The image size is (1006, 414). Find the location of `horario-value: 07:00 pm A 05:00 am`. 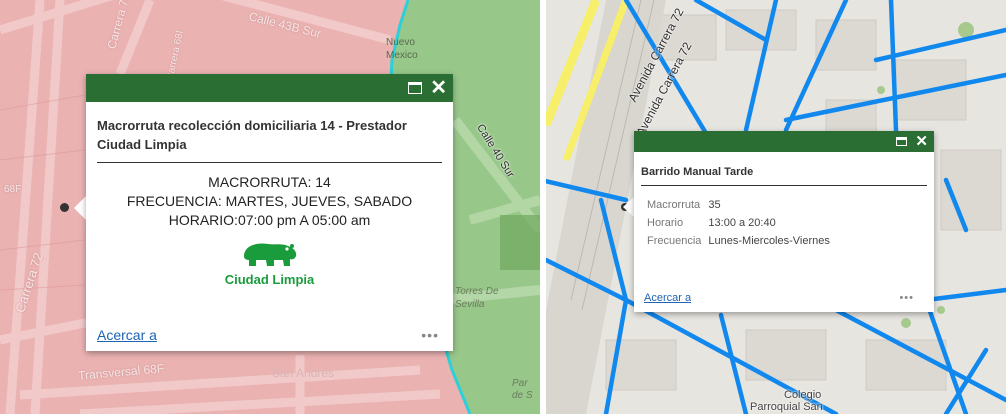

horario-value: 07:00 pm A 05:00 am is located at coordinates (304, 220).